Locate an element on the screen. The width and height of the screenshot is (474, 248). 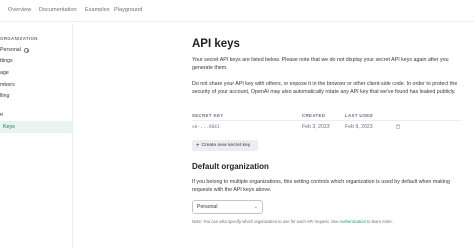
sidebar-item-label: mbers is located at coordinates (7, 85).